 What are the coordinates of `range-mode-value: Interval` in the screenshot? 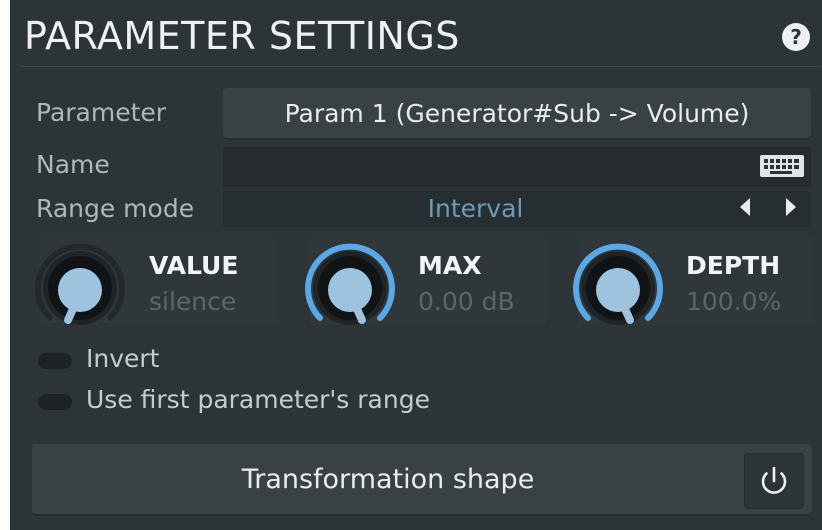 It's located at (475, 209).